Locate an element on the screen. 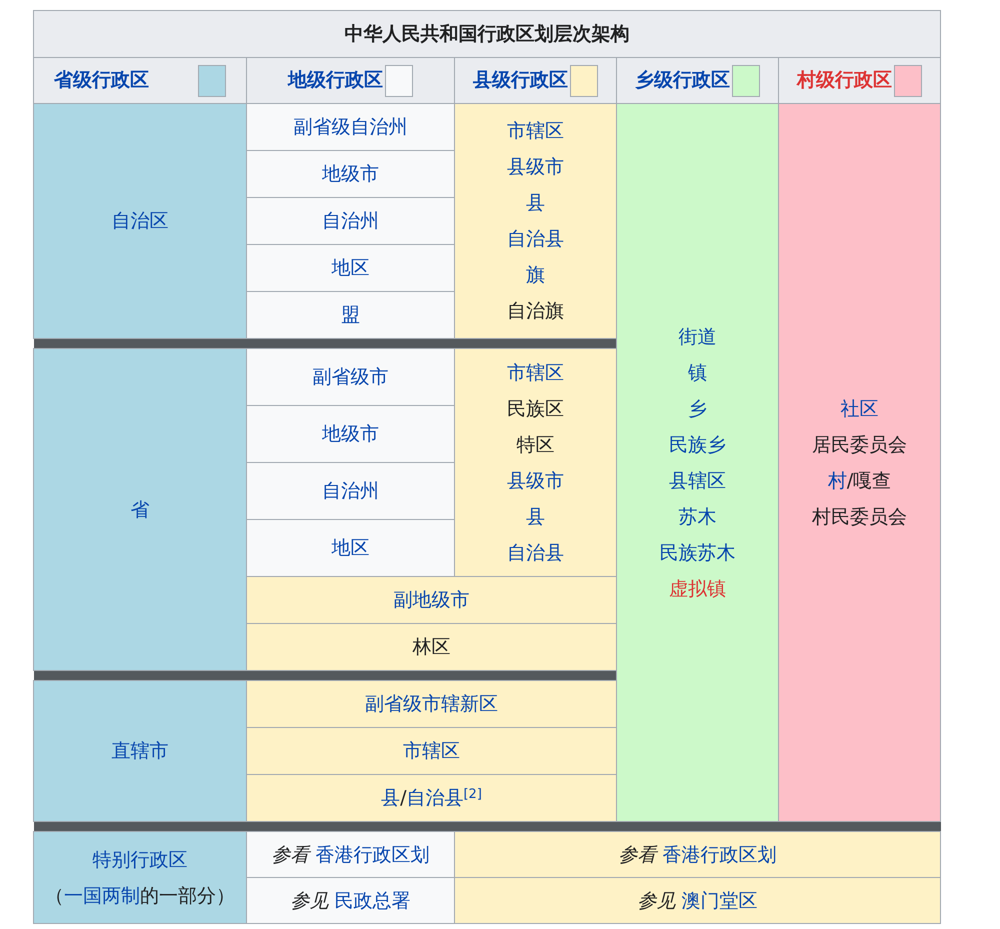 The width and height of the screenshot is (1000, 929). cell-text: 民族区 is located at coordinates (535, 409).